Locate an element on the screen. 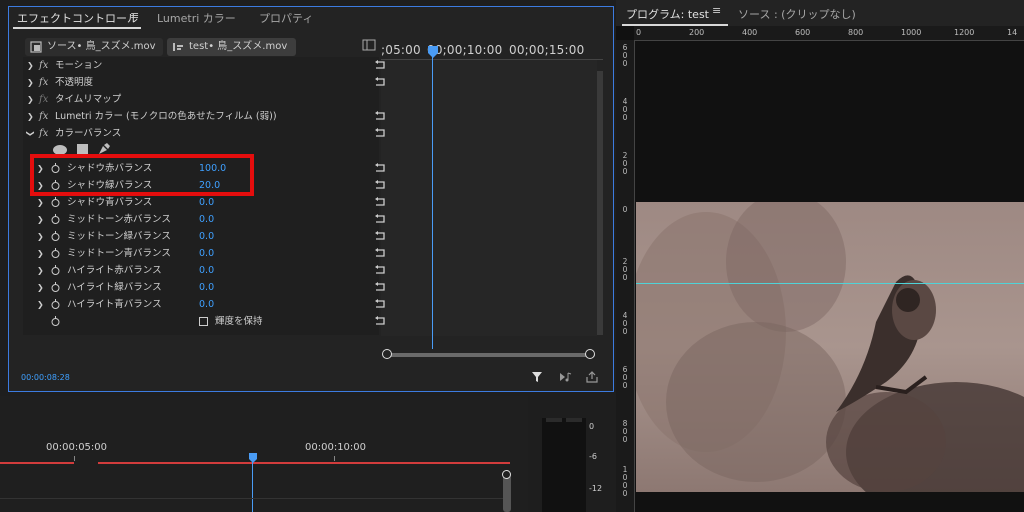 The image size is (1024, 512). param-row: ❯ ハイライト緑バランス 0.0 is located at coordinates (204, 287).